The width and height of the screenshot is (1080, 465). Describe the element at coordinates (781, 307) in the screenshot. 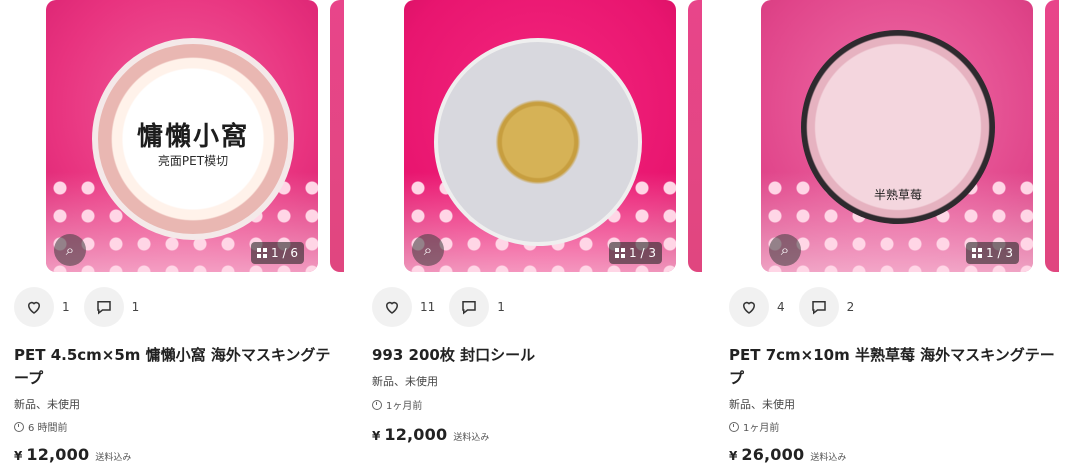

I see `like-count: 4` at that location.